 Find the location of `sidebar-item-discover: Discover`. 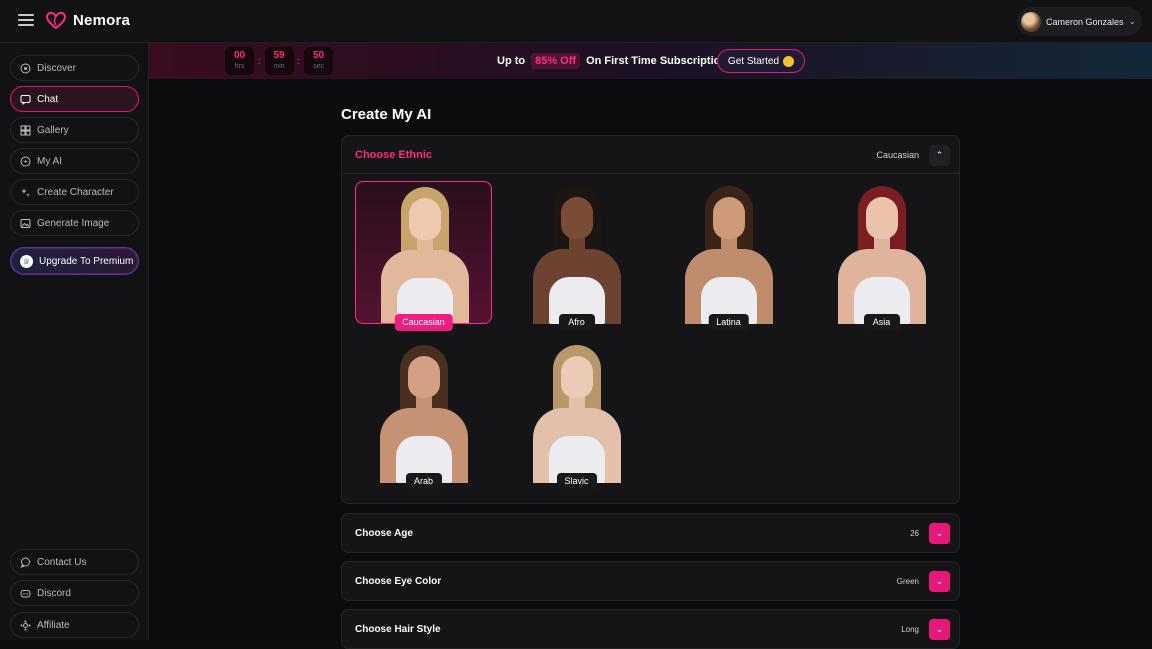

sidebar-item-discover: Discover is located at coordinates (74, 68).